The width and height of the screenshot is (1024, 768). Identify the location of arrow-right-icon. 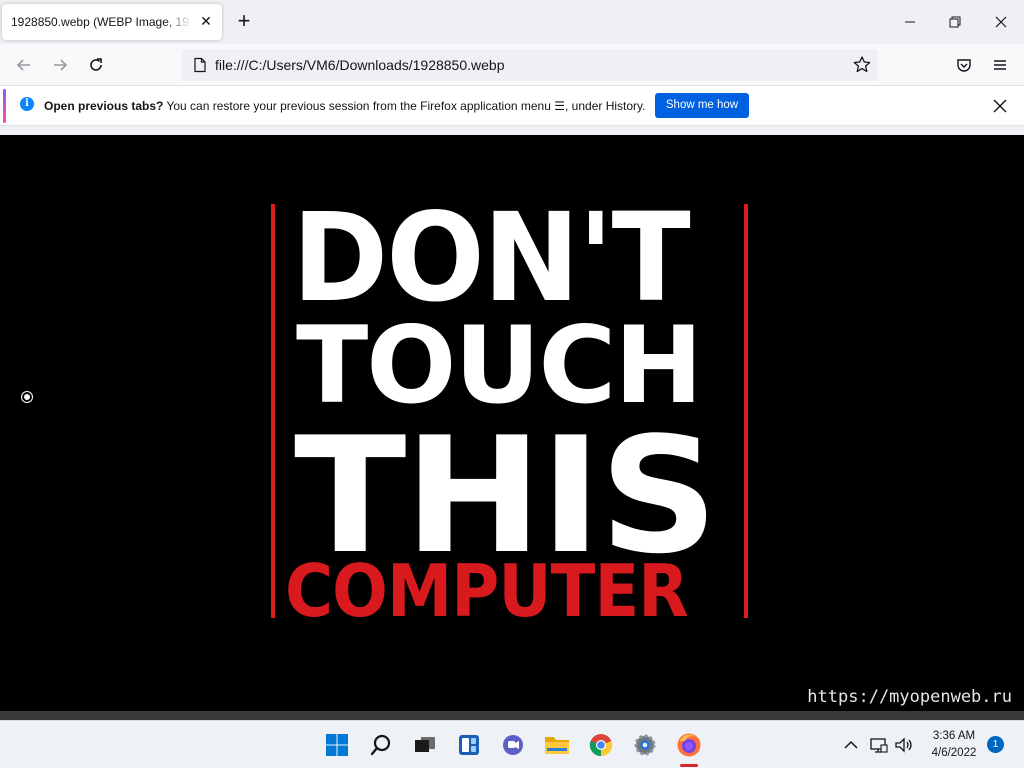
(61, 65).